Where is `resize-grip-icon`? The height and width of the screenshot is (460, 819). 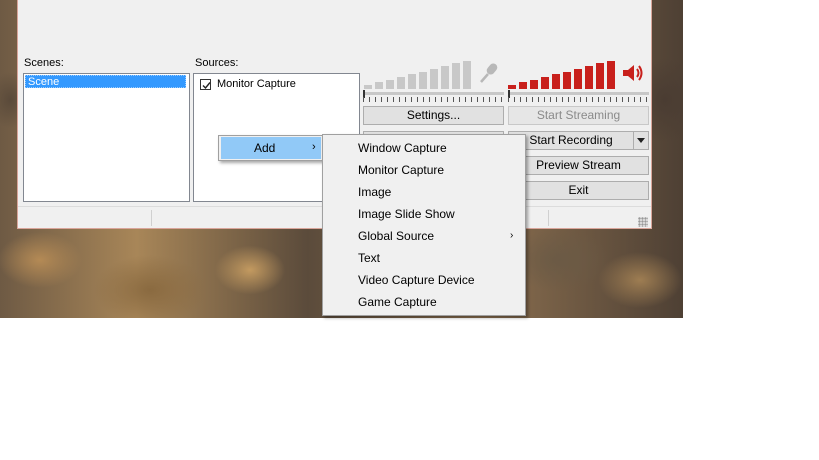 resize-grip-icon is located at coordinates (643, 222).